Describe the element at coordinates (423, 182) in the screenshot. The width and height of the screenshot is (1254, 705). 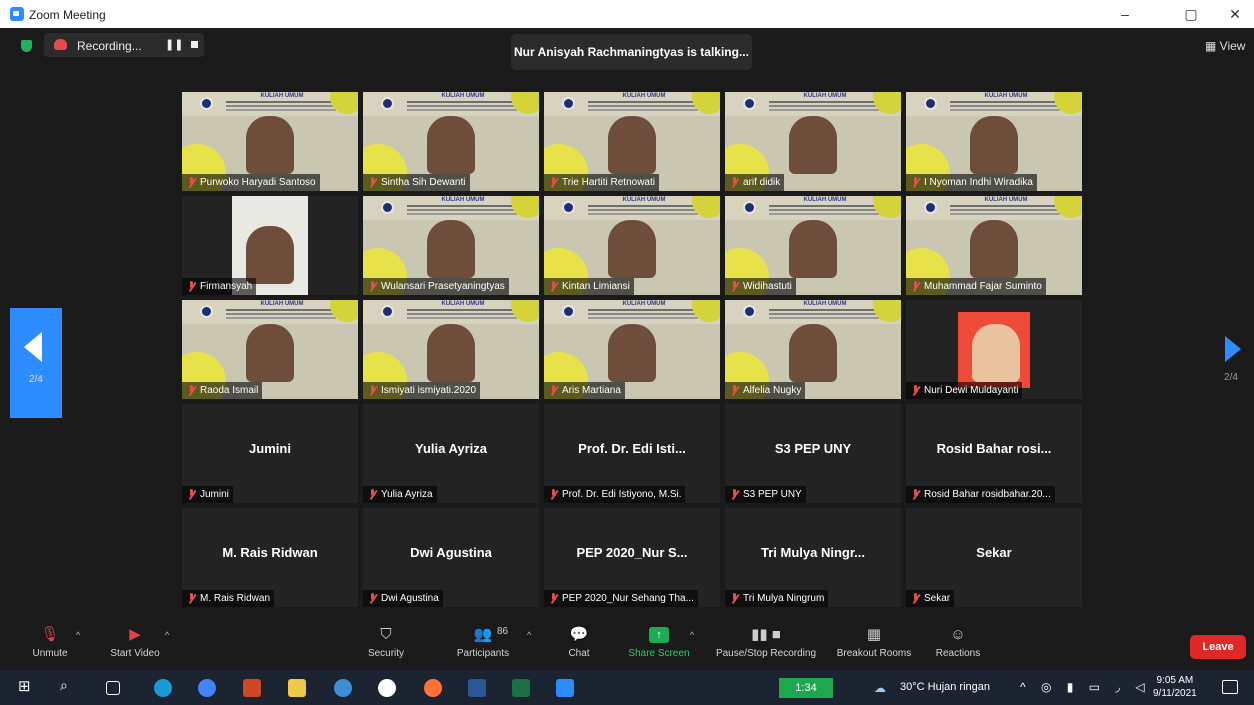
I see `participant-name: Sintha Sih Dewanti` at that location.